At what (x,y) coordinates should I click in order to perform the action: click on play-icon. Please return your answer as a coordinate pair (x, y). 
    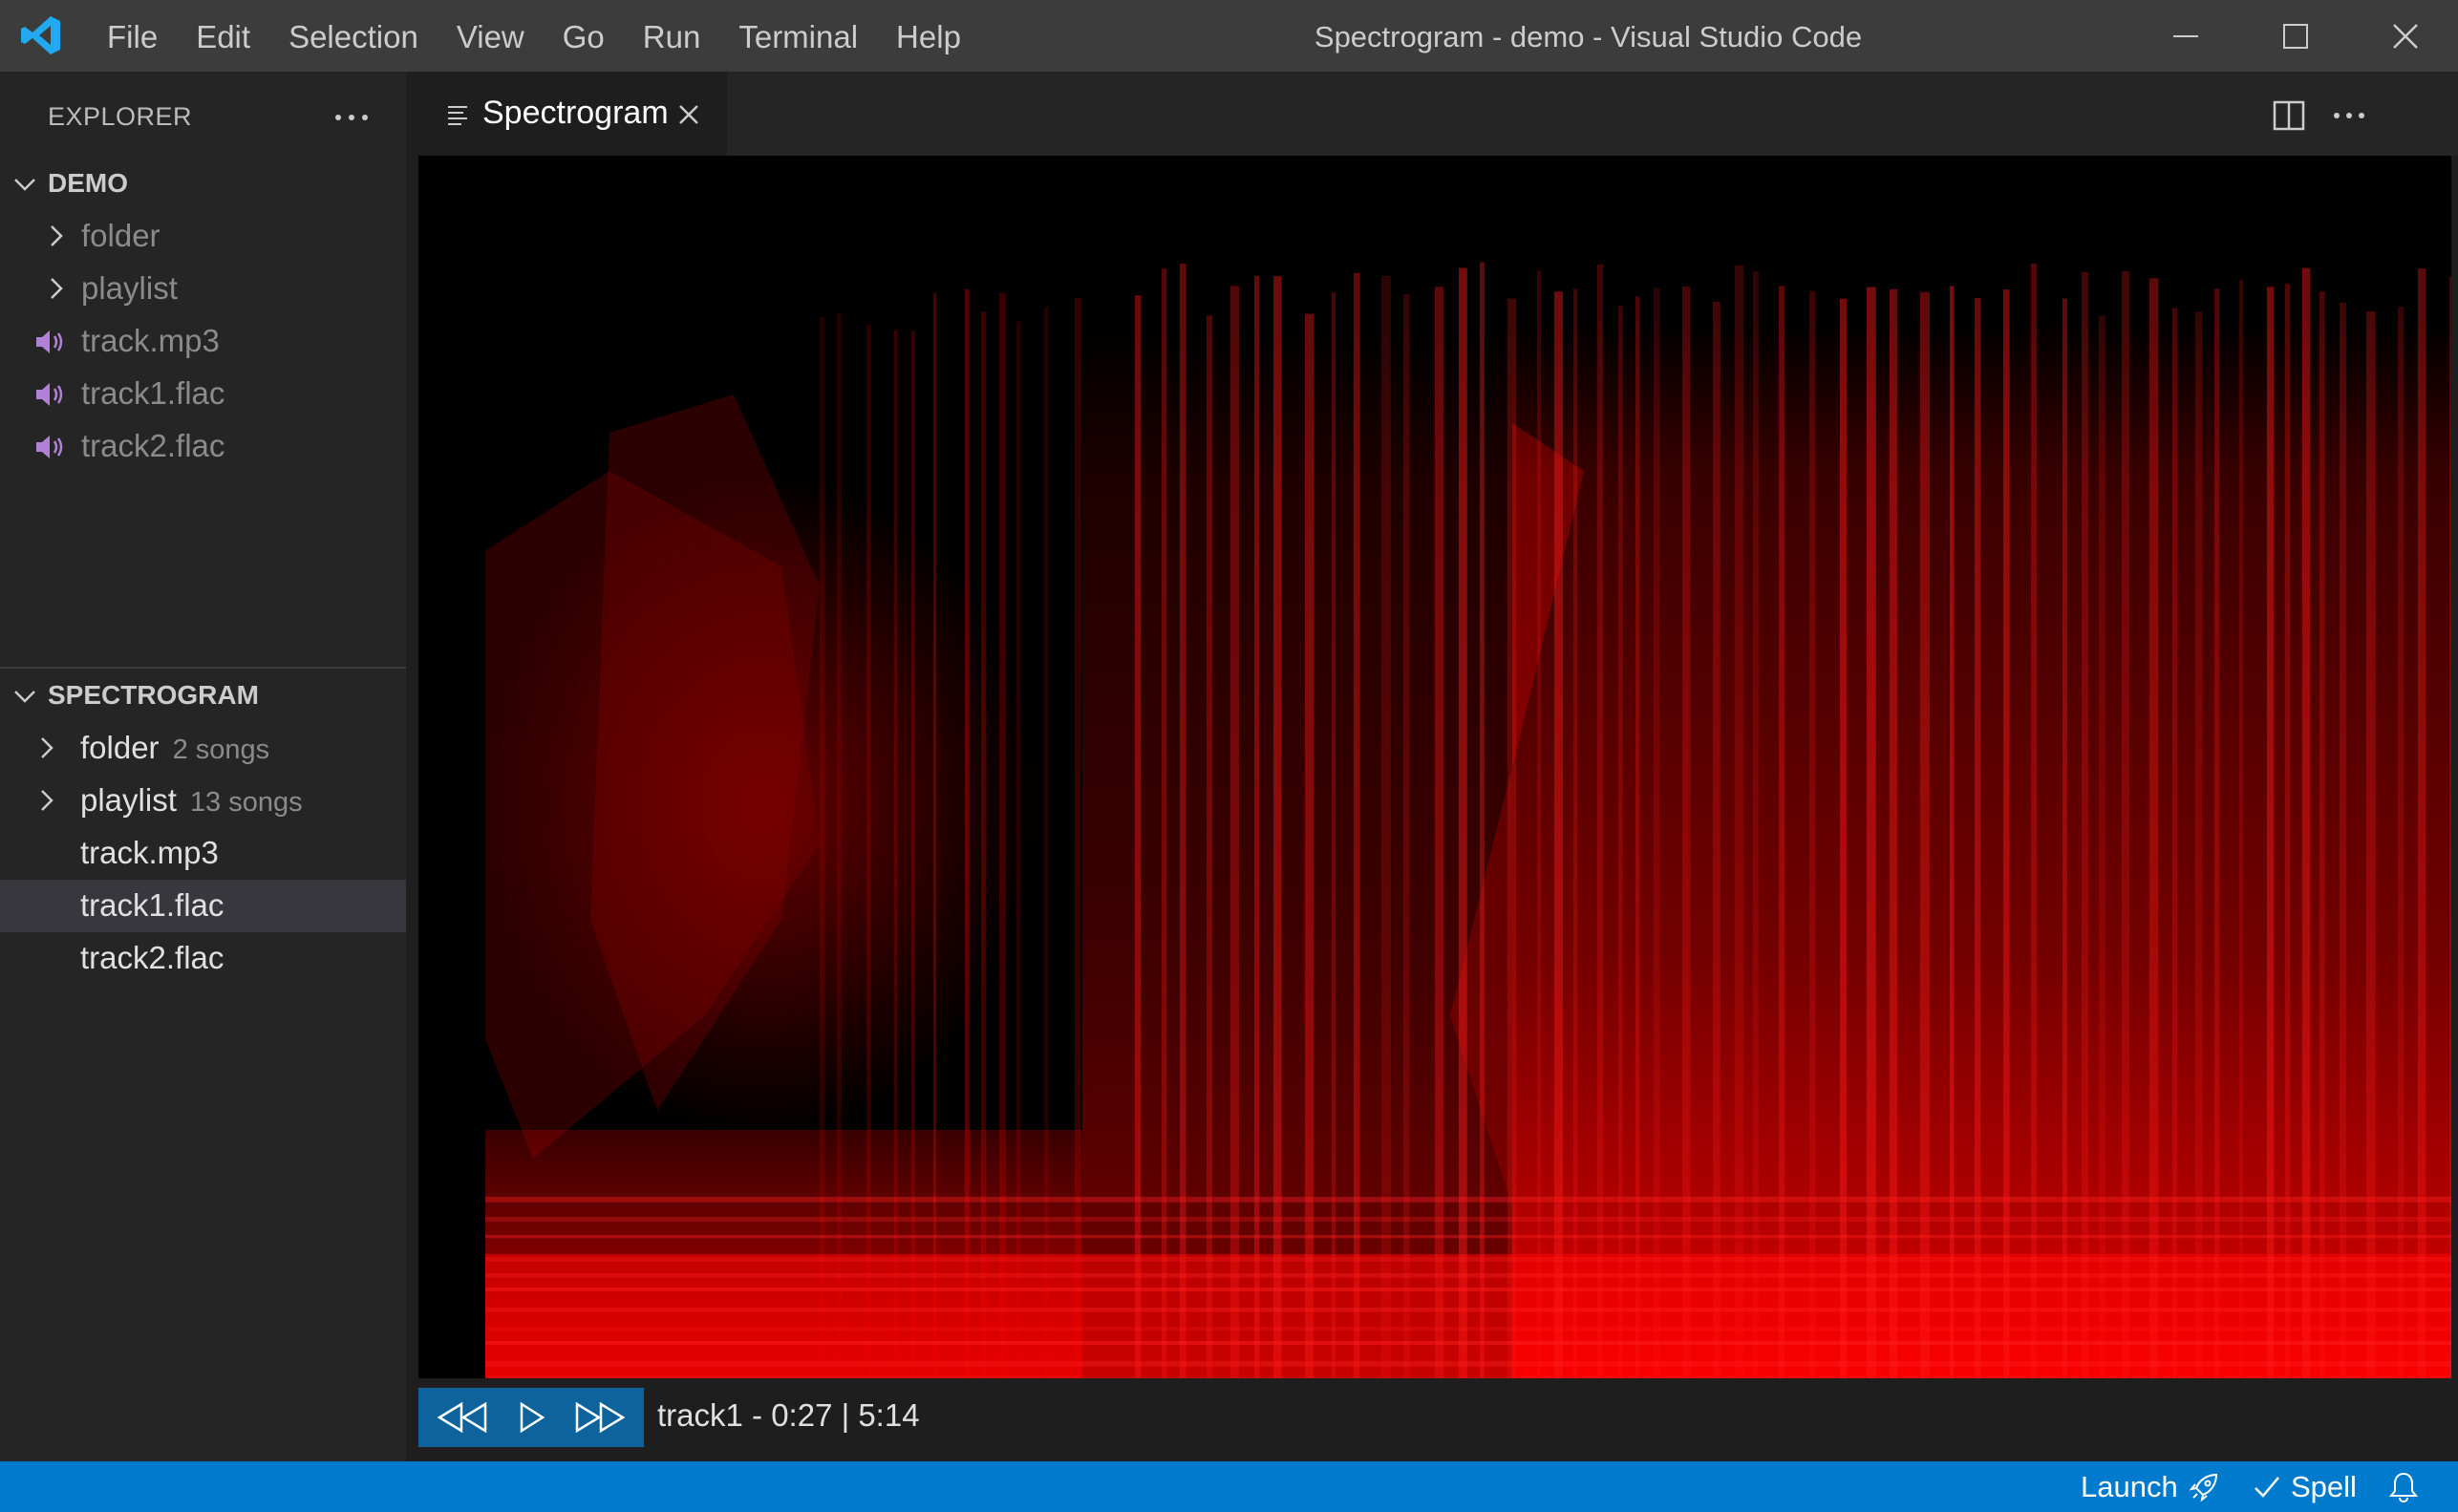
    Looking at the image, I should click on (532, 1417).